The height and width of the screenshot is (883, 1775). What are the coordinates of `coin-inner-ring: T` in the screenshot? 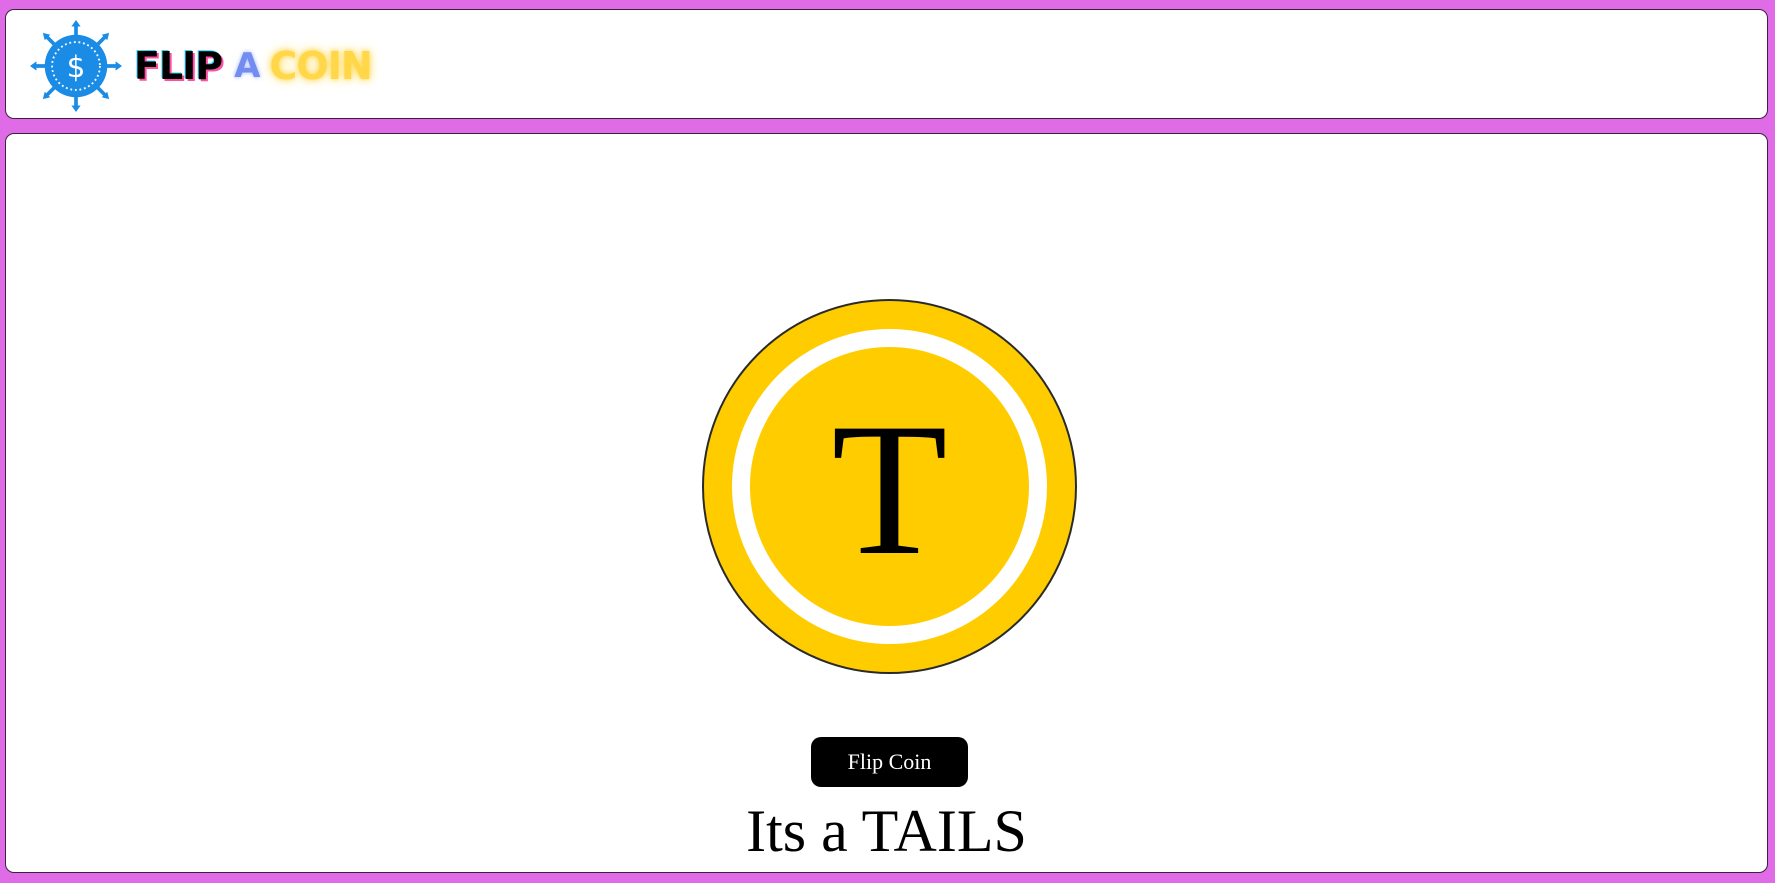 It's located at (889, 486).